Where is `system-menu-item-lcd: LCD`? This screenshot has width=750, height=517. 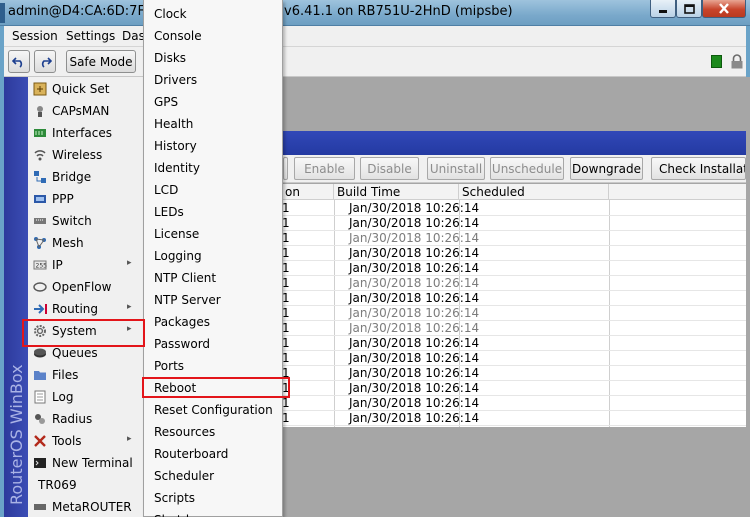
system-menu-item-lcd: LCD is located at coordinates (213, 188).